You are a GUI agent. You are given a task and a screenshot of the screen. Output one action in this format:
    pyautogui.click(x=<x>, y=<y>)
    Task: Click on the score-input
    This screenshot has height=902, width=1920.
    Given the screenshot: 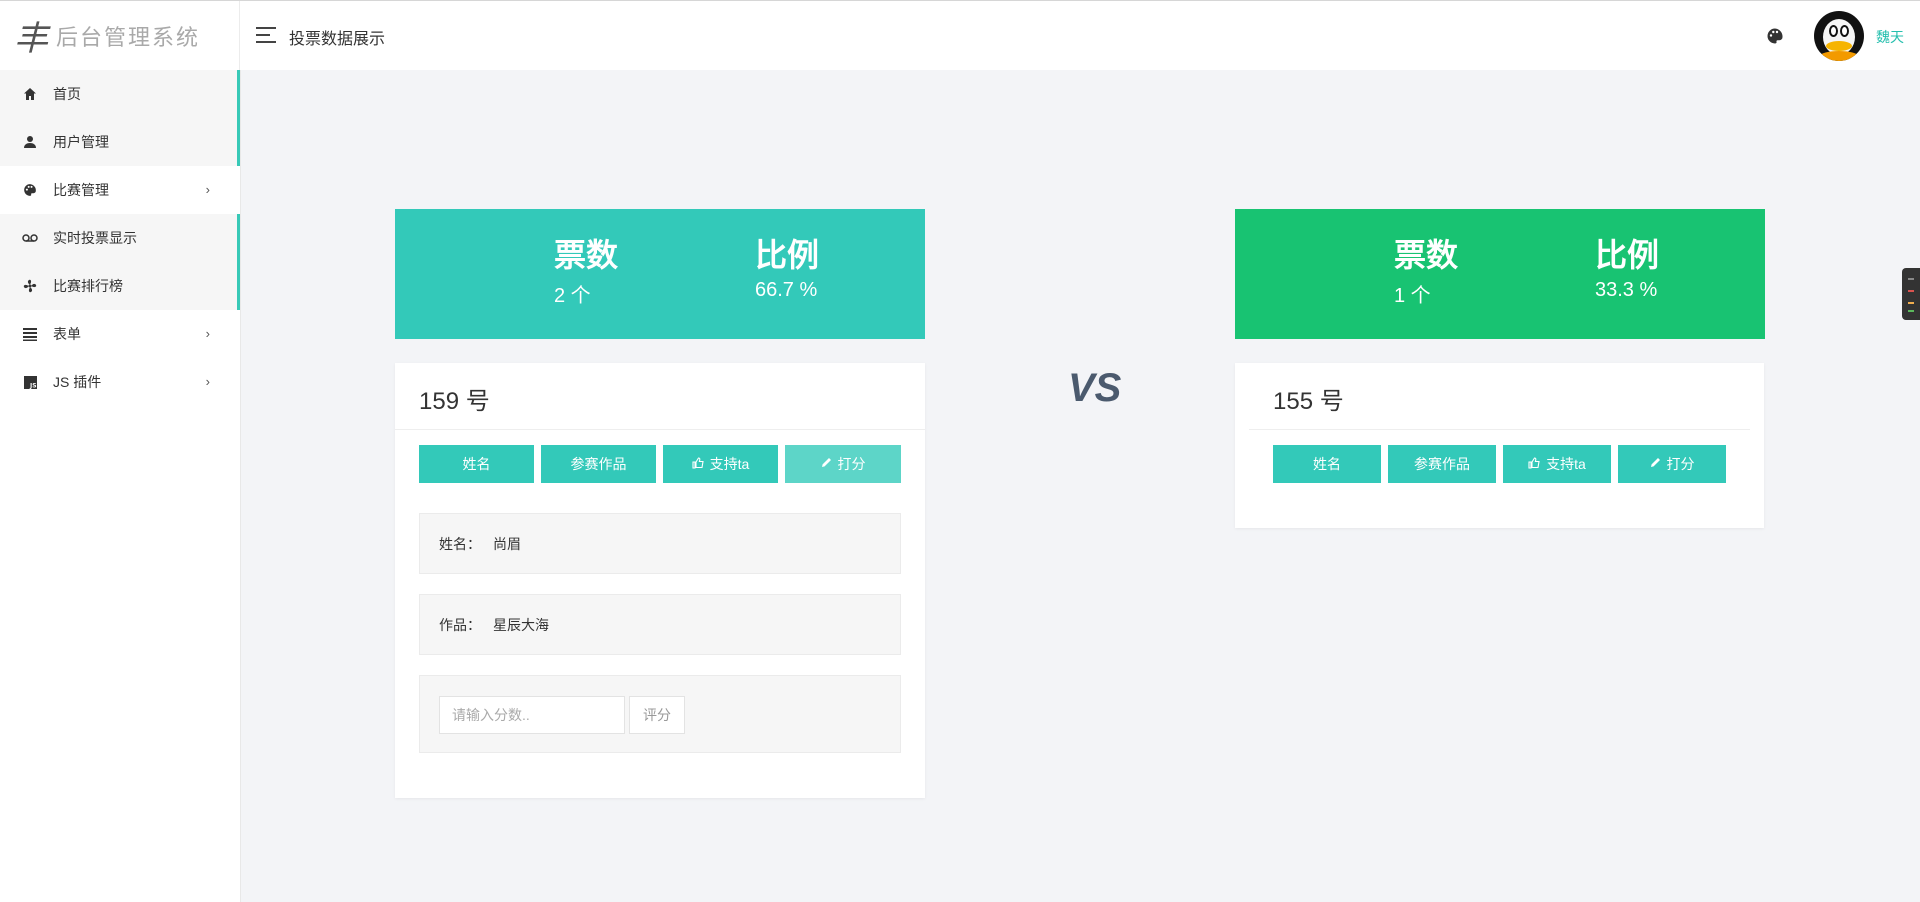 What is the action you would take?
    pyautogui.click(x=532, y=715)
    